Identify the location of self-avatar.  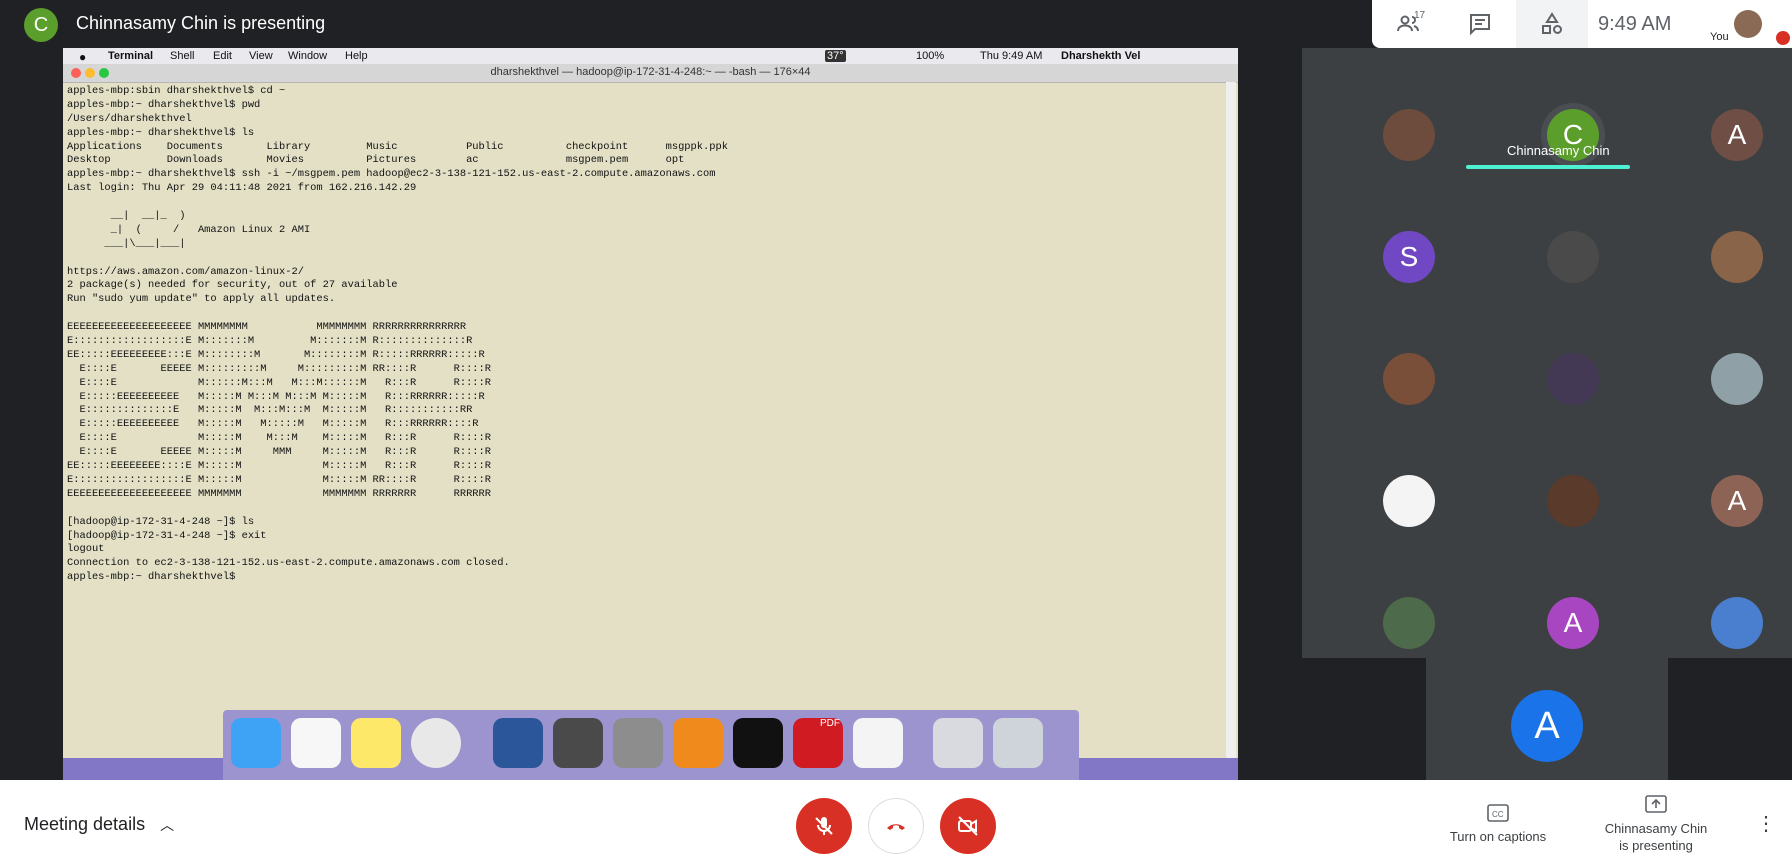
(1748, 24).